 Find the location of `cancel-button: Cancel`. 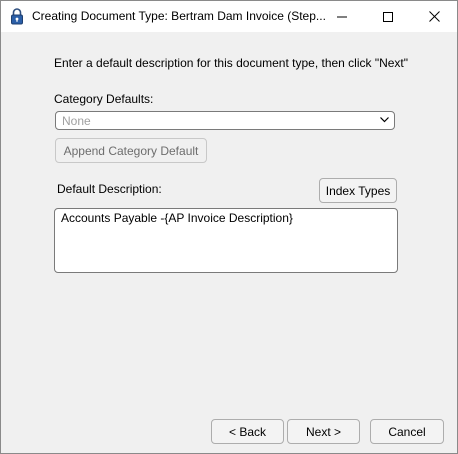

cancel-button: Cancel is located at coordinates (407, 431).